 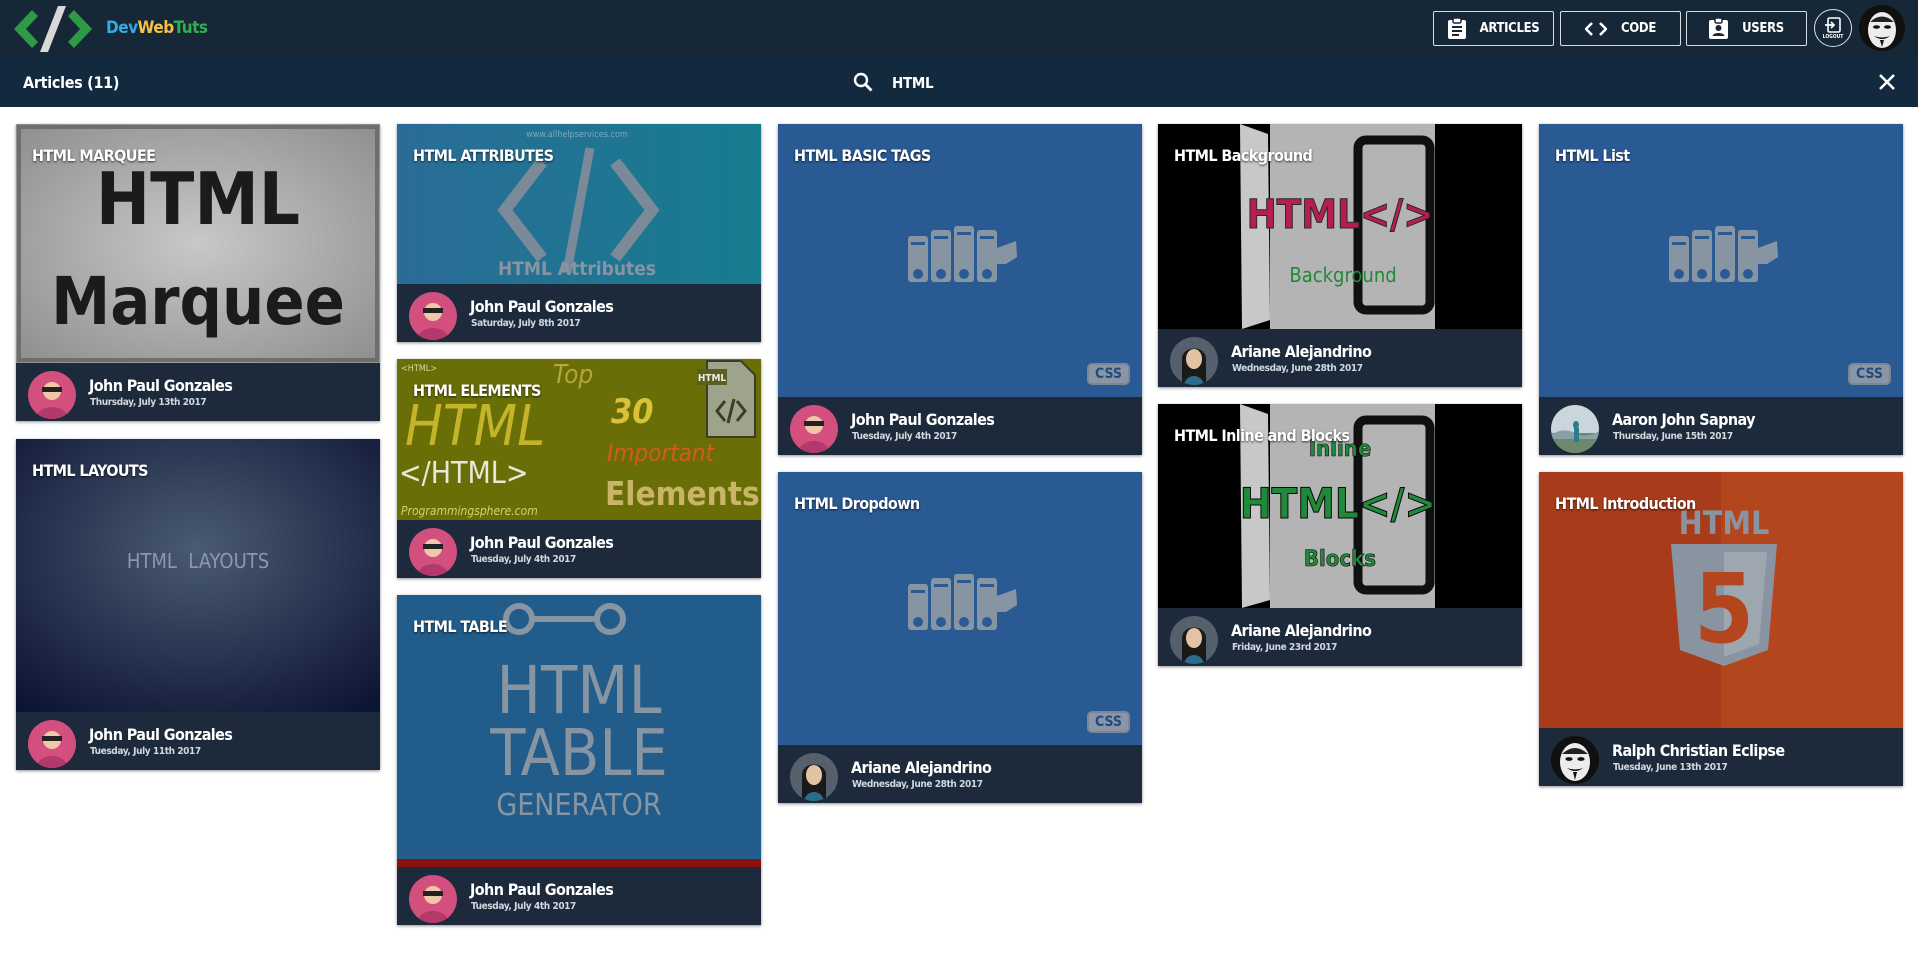 What do you see at coordinates (712, 378) in the screenshot?
I see `thumb-icon-label: HTML` at bounding box center [712, 378].